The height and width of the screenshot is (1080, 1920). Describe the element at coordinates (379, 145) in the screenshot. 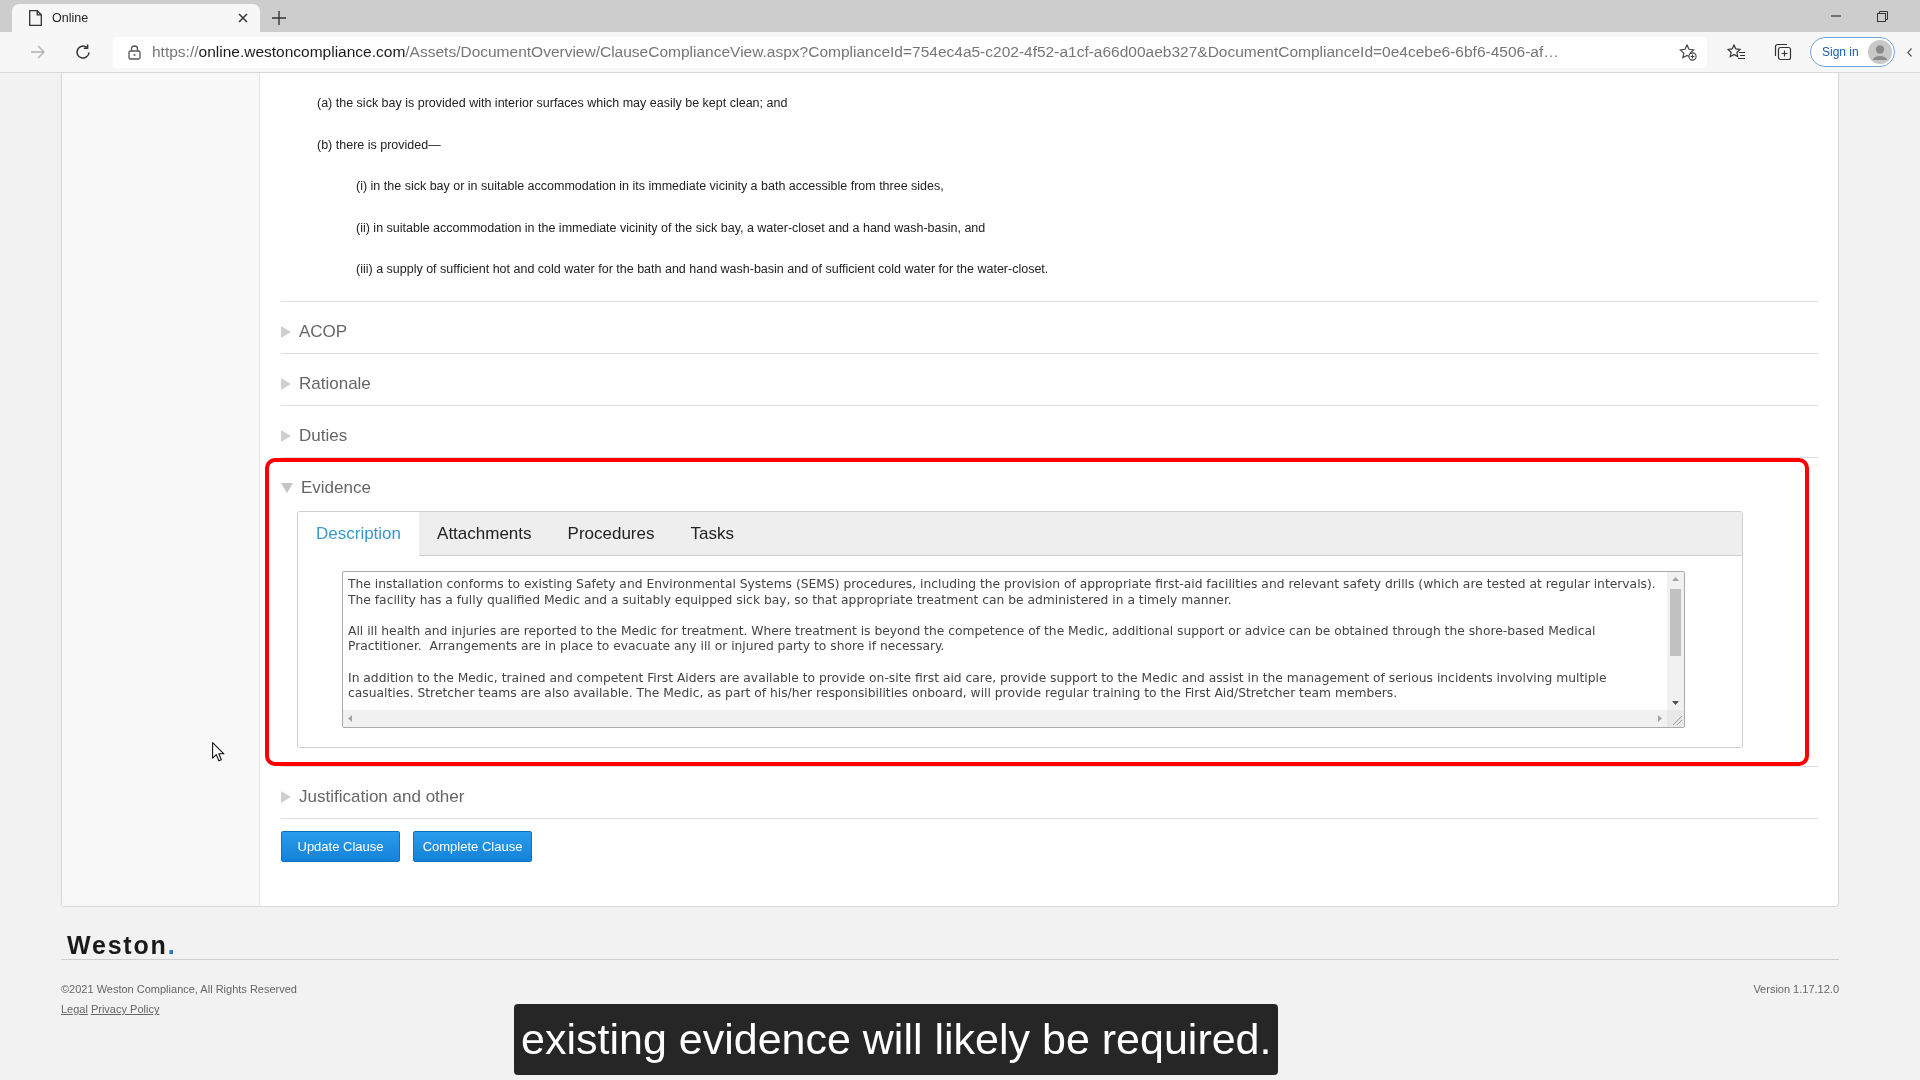

I see `clause-text: (b) there is provided—` at that location.